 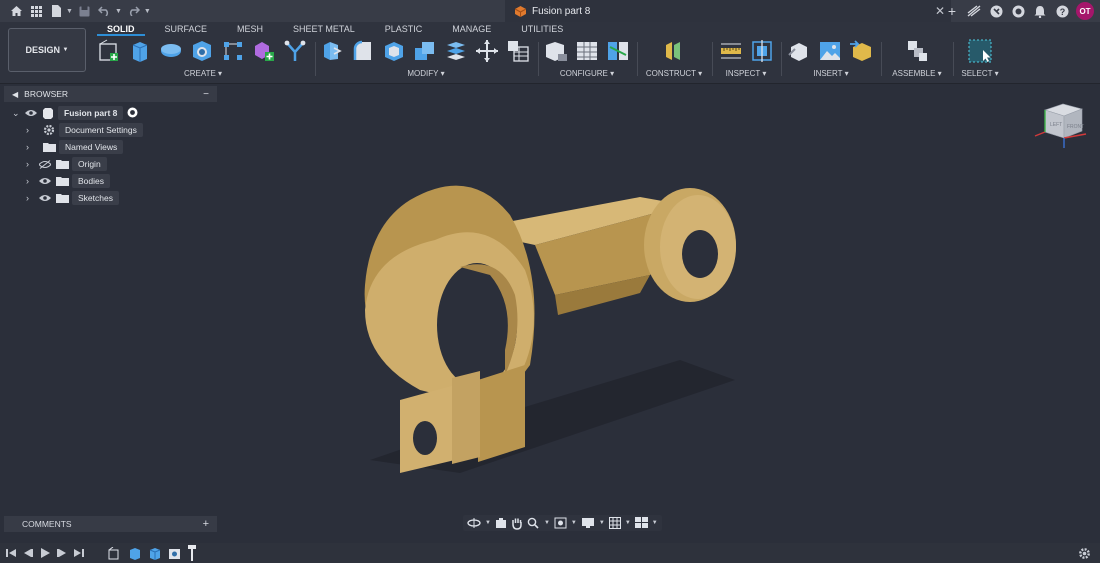 What do you see at coordinates (36, 11) in the screenshot?
I see `apps-grid-icon` at bounding box center [36, 11].